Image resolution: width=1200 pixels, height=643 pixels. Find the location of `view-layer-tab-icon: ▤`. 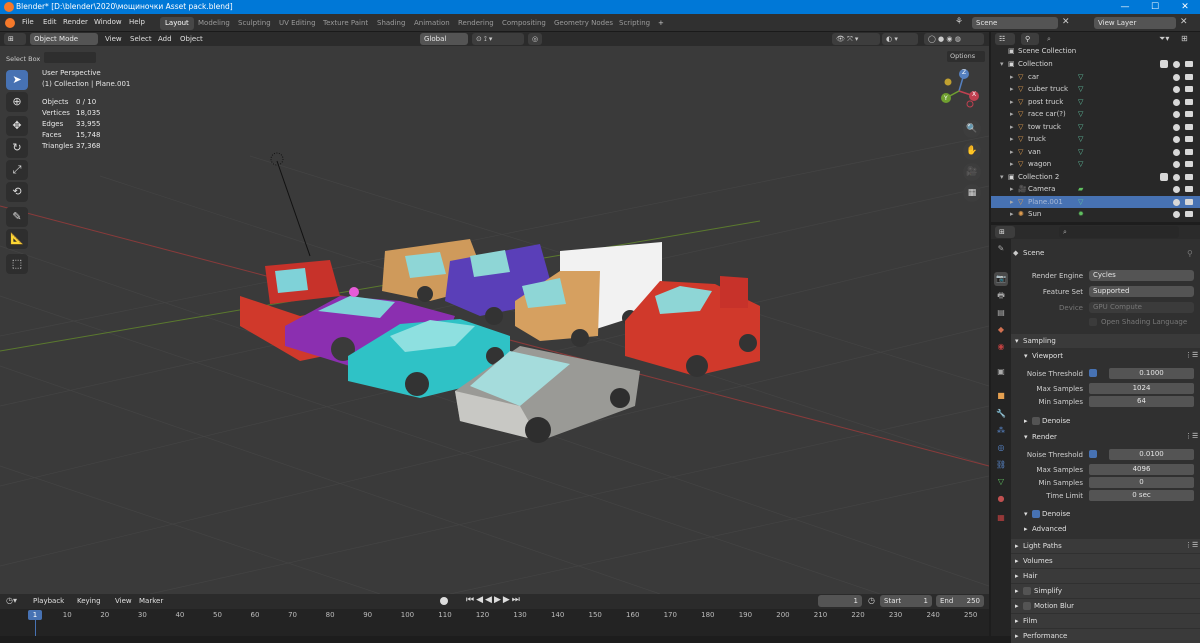

view-layer-tab-icon: ▤ is located at coordinates (1001, 313).